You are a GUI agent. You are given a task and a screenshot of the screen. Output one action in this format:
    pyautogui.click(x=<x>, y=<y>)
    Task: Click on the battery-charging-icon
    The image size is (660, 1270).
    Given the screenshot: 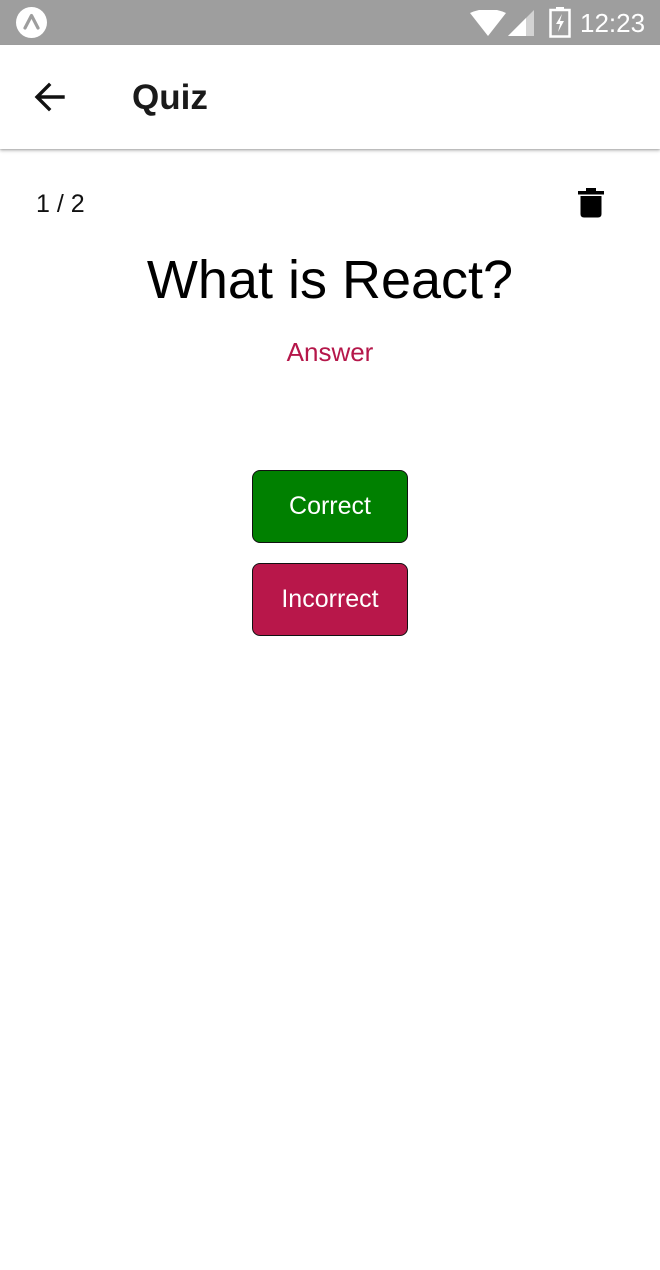 What is the action you would take?
    pyautogui.click(x=560, y=22)
    